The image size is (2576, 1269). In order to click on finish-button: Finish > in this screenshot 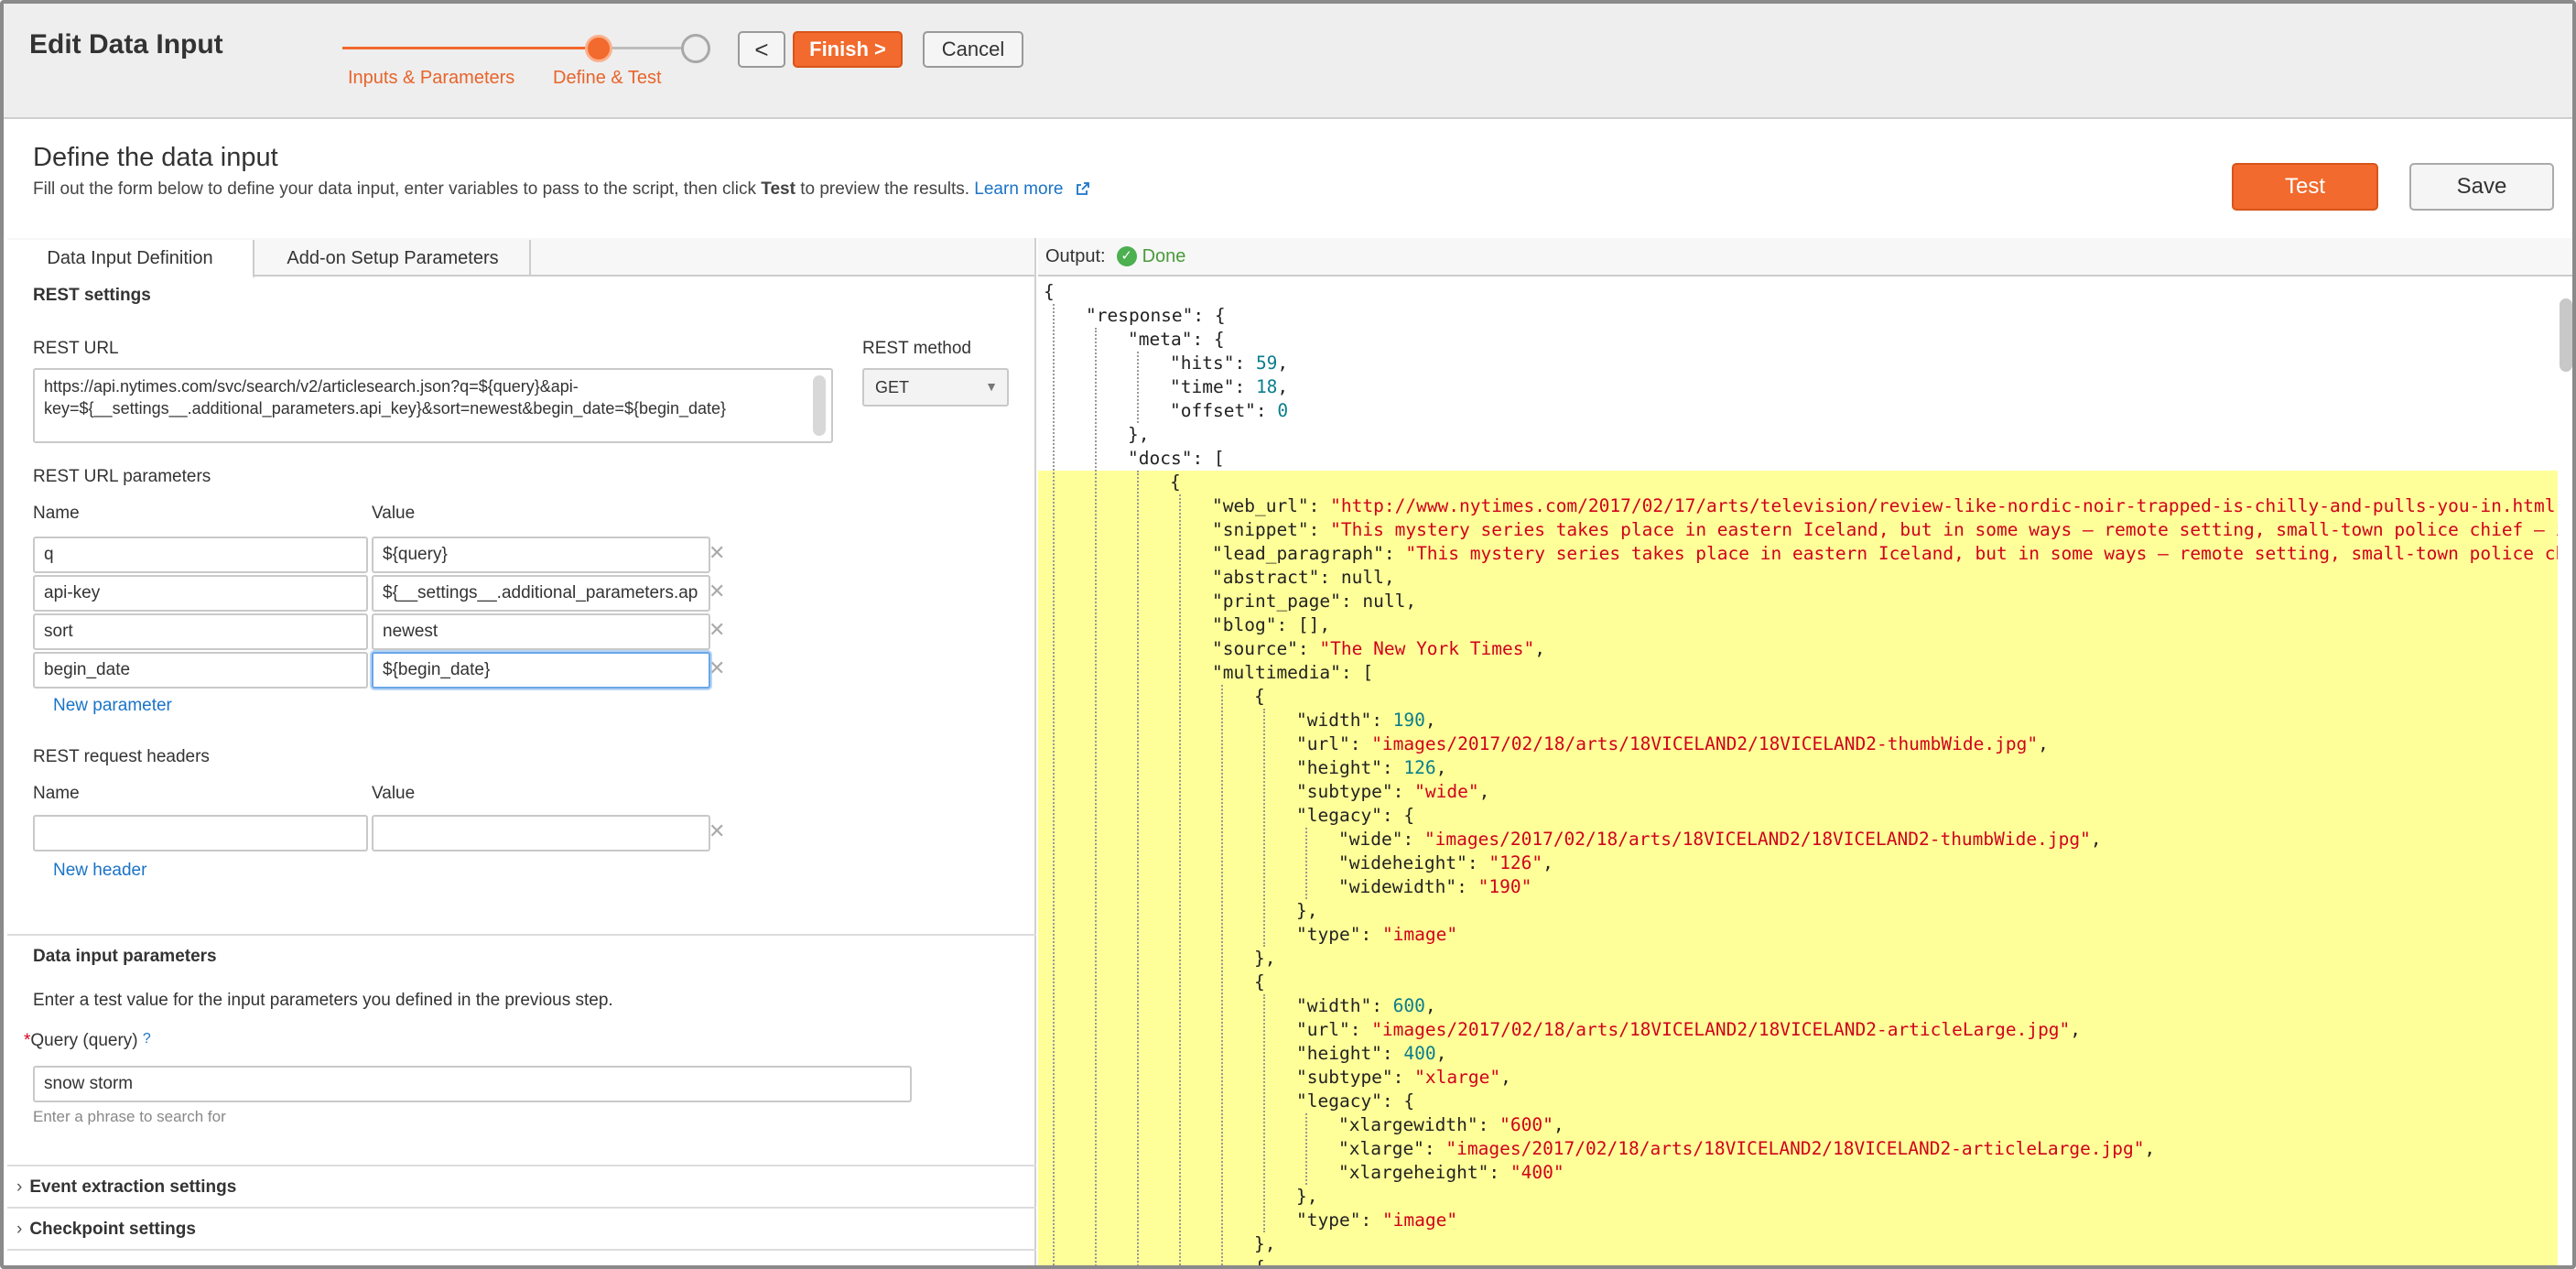, I will do `click(848, 49)`.